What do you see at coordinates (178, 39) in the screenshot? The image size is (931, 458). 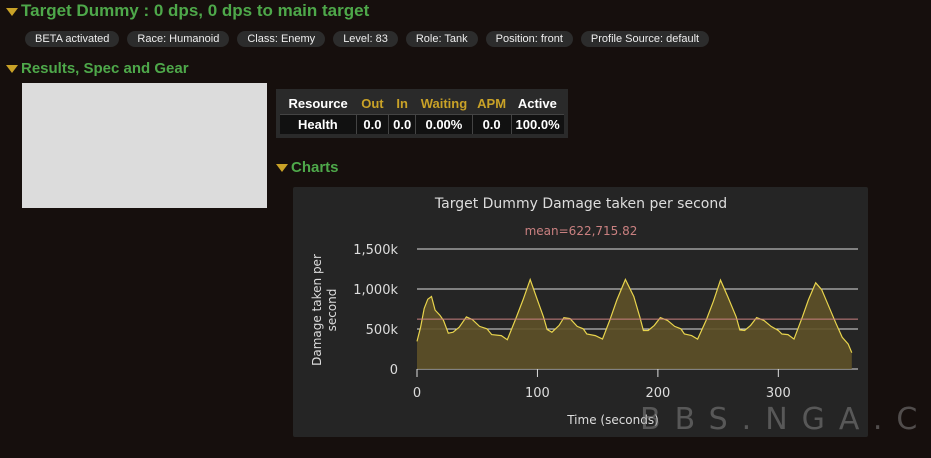 I see `tag-race: Race: Humanoid` at bounding box center [178, 39].